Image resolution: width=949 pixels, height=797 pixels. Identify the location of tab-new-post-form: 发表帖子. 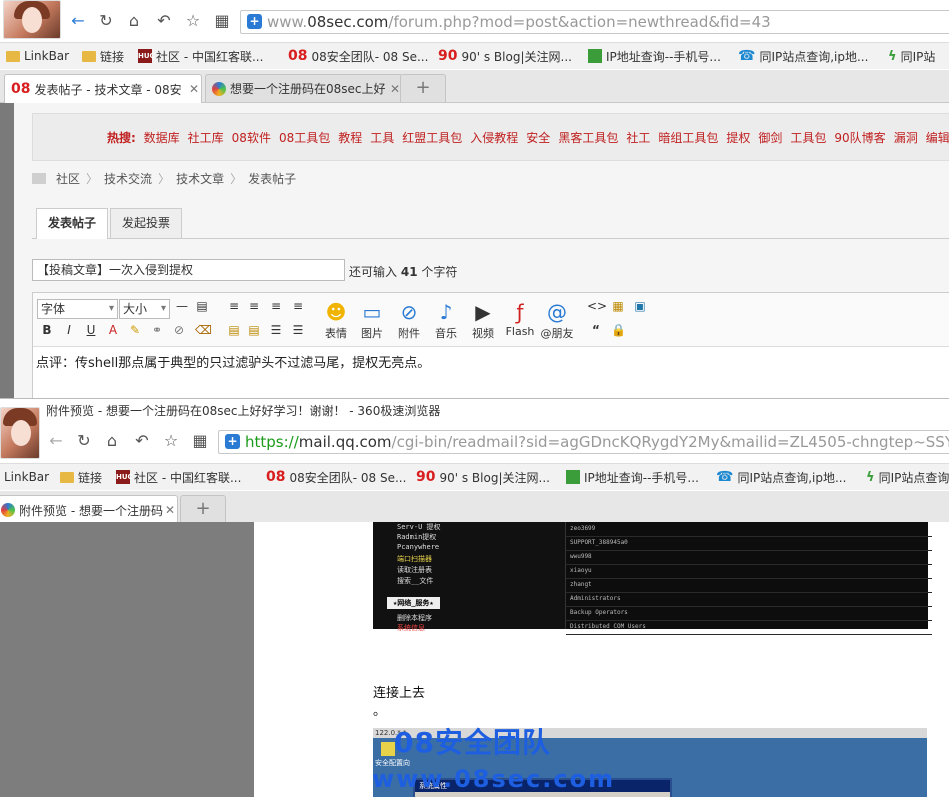
(72, 223).